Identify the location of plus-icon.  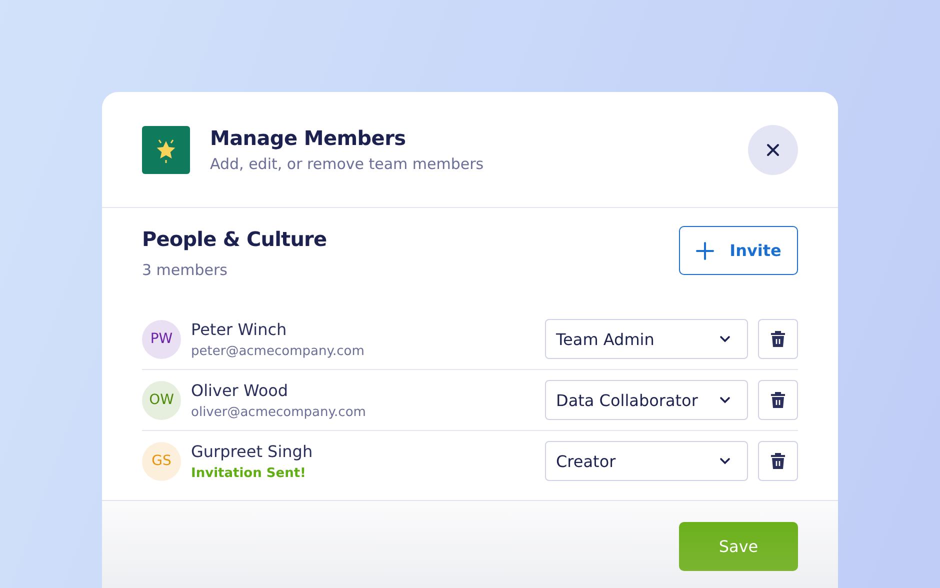
(705, 251).